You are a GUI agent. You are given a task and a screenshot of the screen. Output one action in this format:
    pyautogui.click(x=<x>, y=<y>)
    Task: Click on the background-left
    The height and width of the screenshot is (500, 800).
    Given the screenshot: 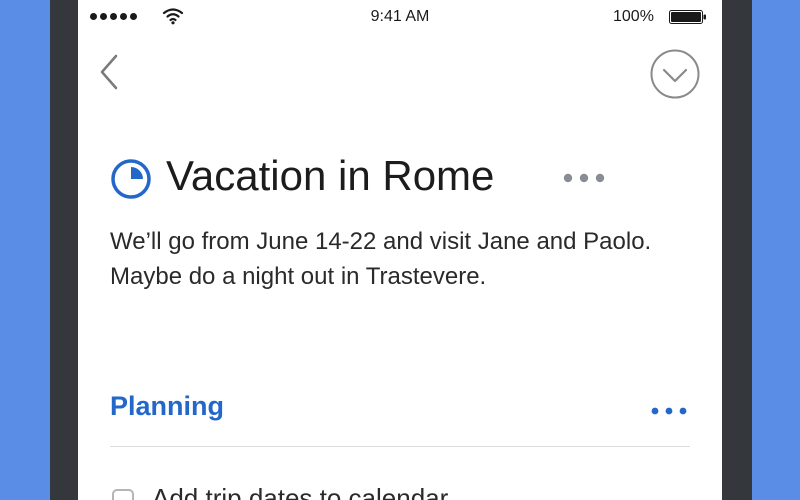 What is the action you would take?
    pyautogui.click(x=25, y=250)
    